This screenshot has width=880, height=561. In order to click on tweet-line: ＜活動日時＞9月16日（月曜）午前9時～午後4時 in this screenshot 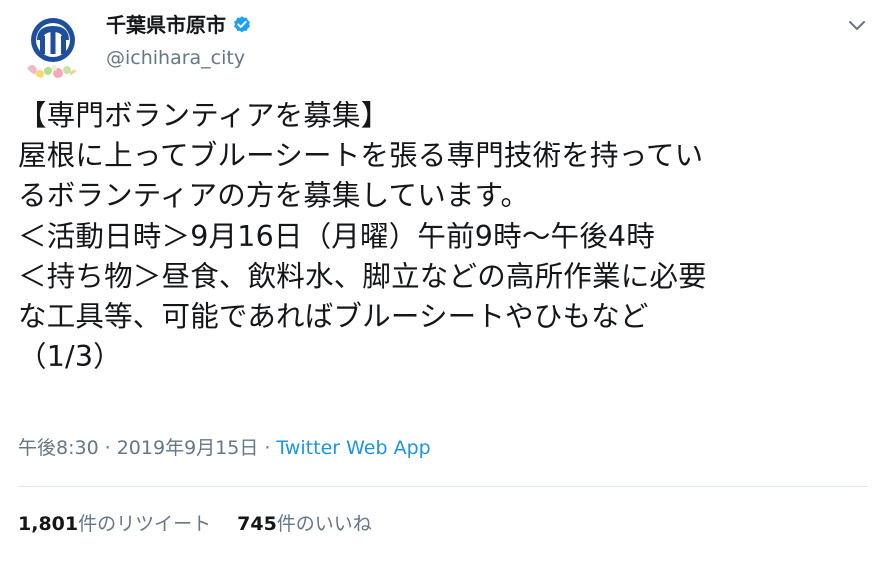, I will do `click(336, 236)`.